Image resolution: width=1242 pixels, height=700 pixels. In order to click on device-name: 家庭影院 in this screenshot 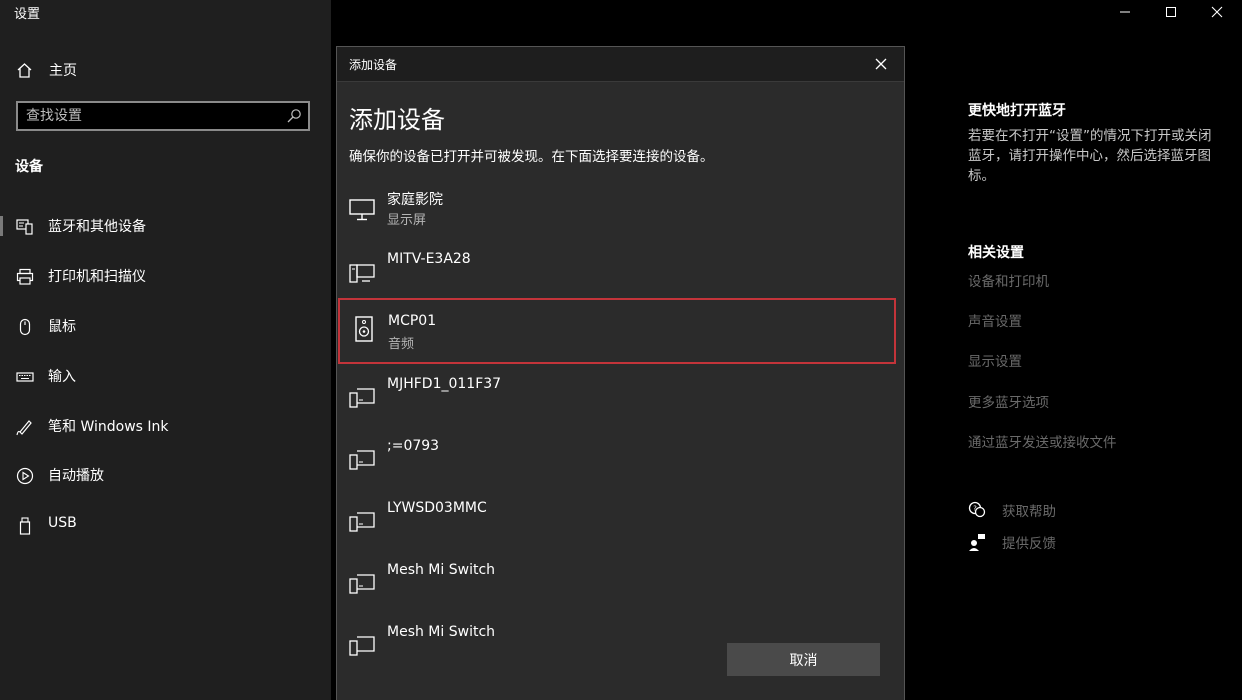, I will do `click(415, 200)`.